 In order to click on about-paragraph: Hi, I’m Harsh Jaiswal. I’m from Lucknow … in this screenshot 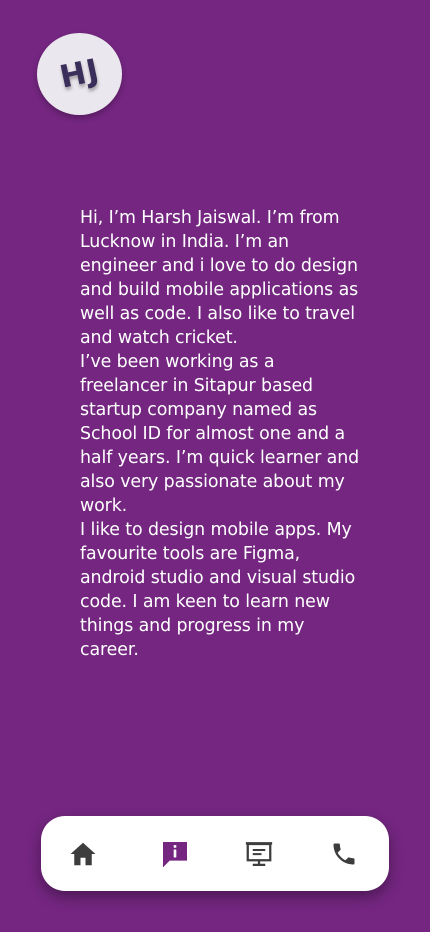, I will do `click(219, 278)`.